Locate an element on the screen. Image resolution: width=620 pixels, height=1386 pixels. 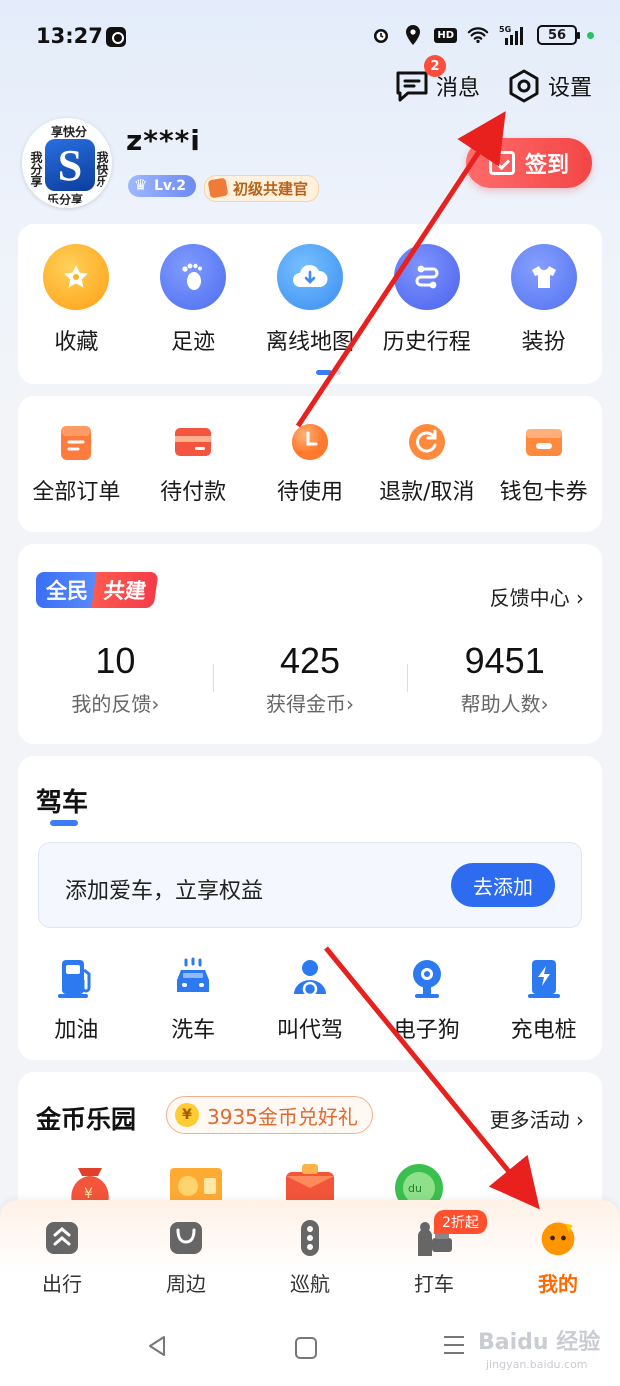
community-tag-a: 全民 is located at coordinates (67, 590).